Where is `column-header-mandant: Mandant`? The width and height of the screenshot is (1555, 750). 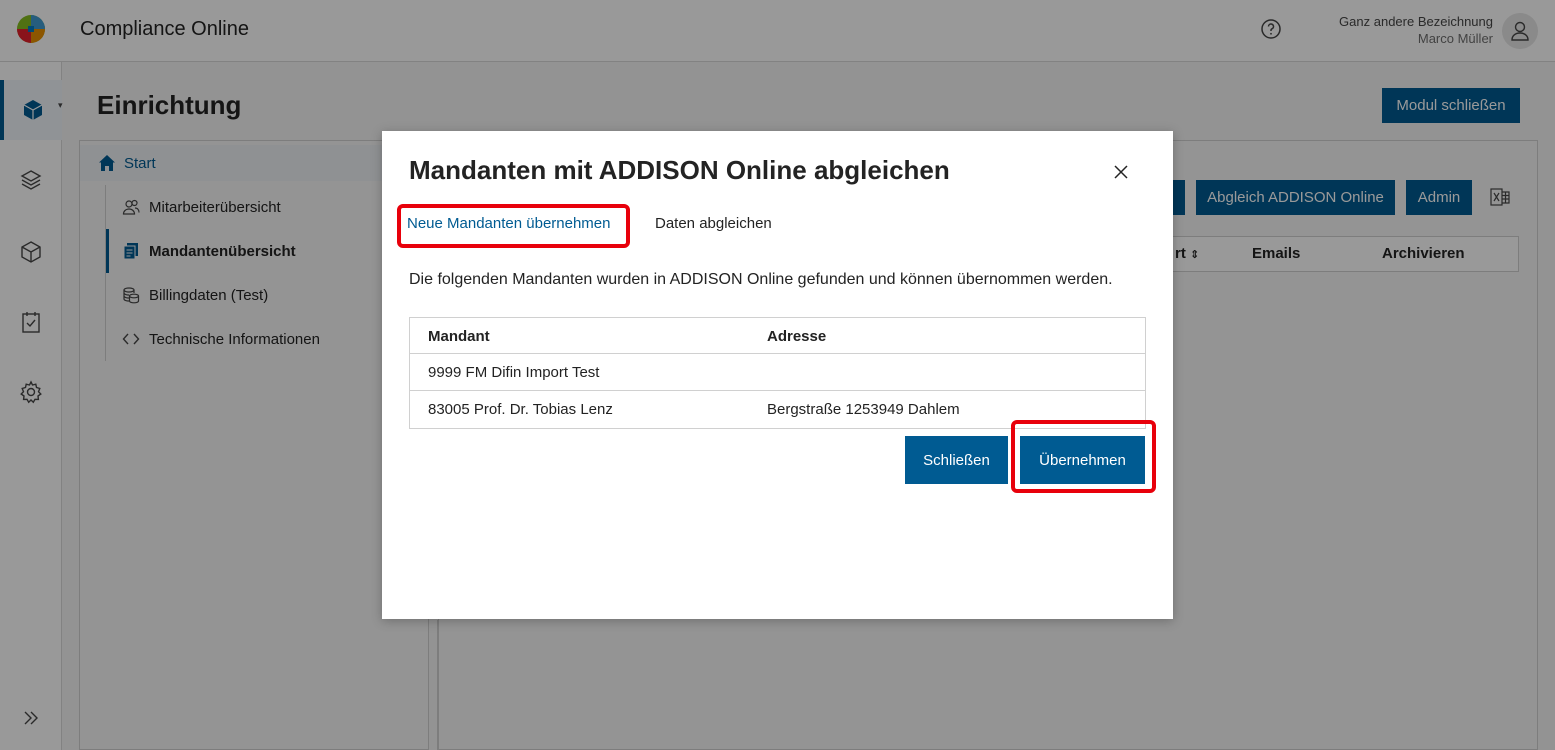 column-header-mandant: Mandant is located at coordinates (459, 336).